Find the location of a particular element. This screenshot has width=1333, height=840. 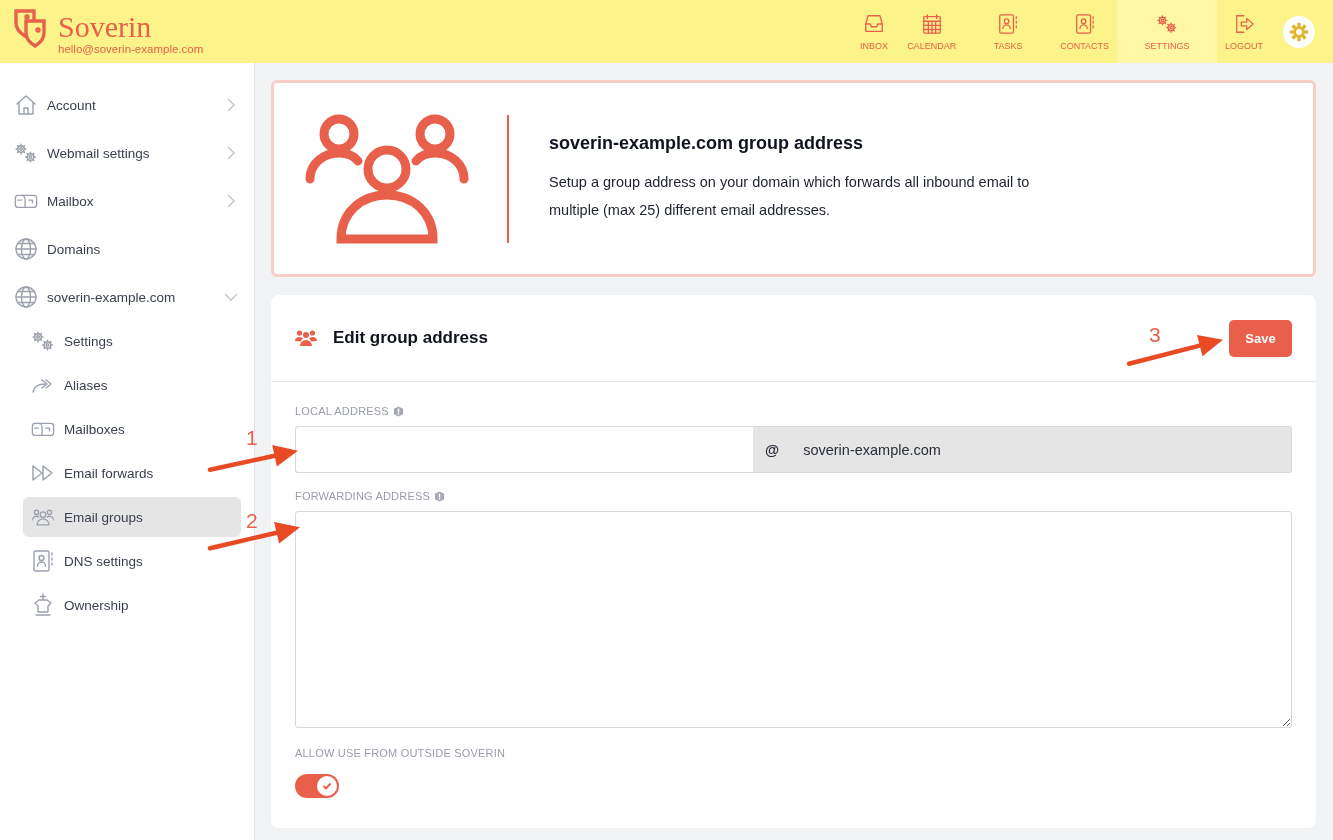

theme-toggle-button is located at coordinates (1299, 31).